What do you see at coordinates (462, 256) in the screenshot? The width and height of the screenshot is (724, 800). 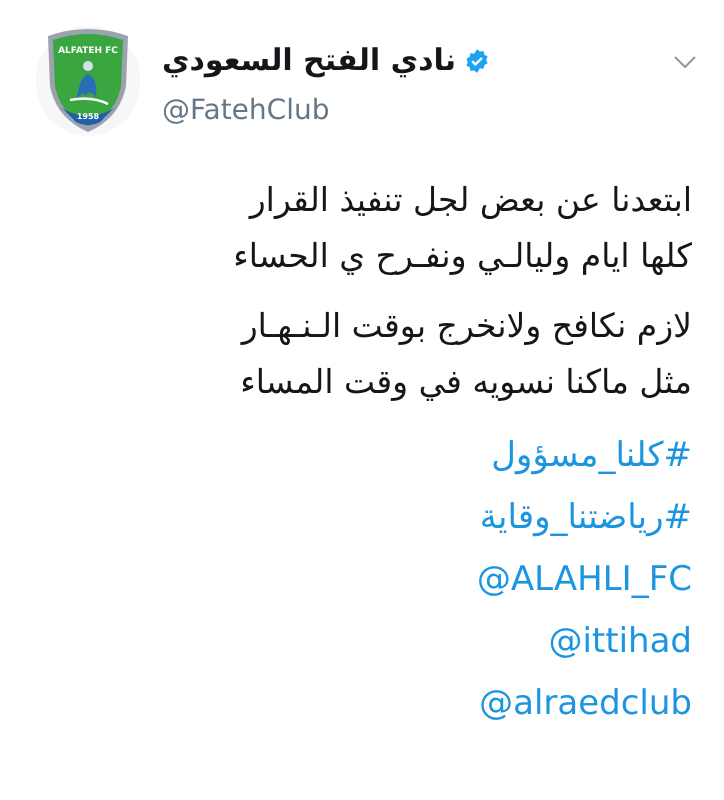 I see `tweet-text-line: كلها ايام وليالـي ونفـرح ي الحساء` at bounding box center [462, 256].